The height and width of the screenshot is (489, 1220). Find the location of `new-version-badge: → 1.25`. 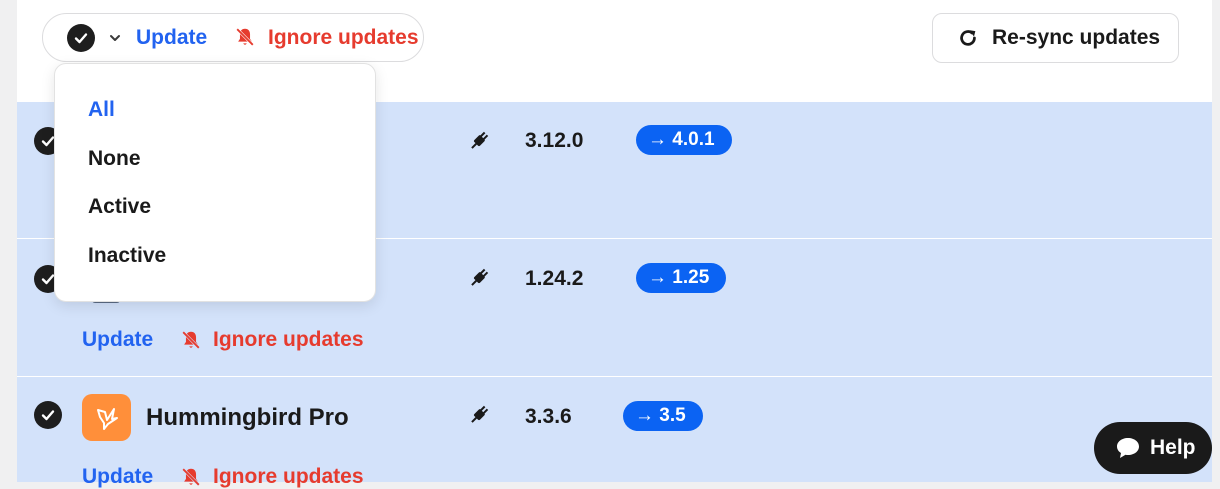

new-version-badge: → 1.25 is located at coordinates (681, 278).